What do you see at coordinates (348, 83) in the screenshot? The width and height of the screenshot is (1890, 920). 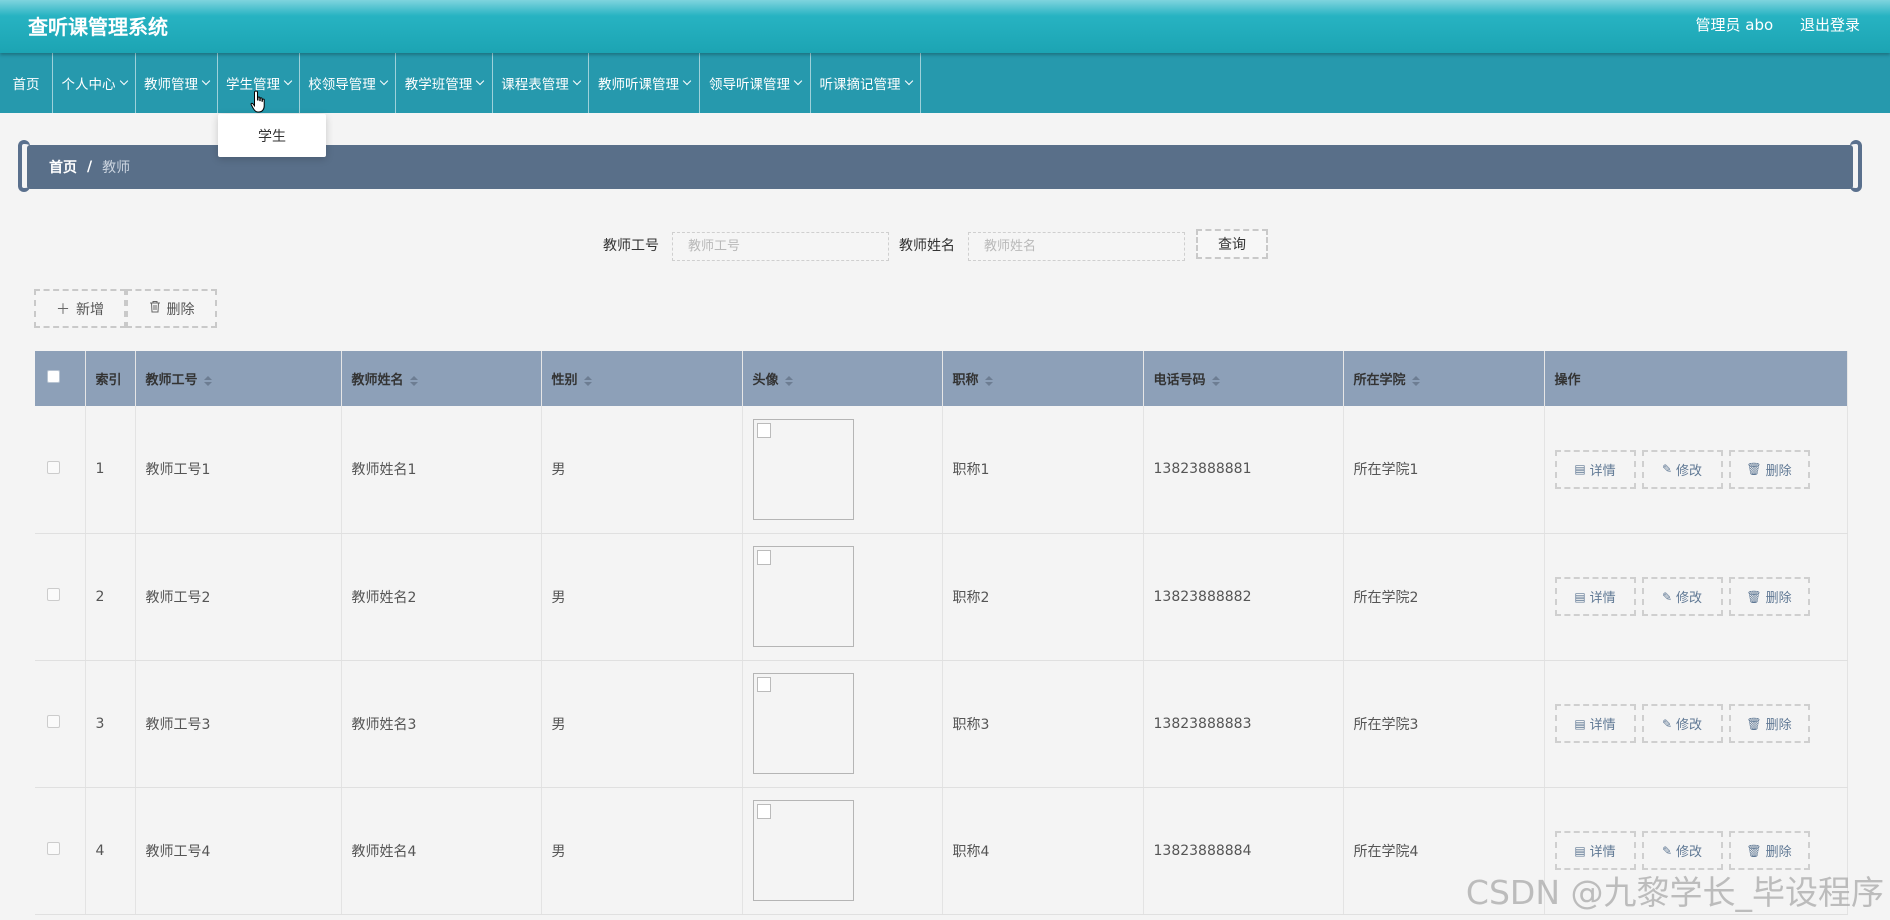 I see `nav-item-school-leader-management: 校领导管理` at bounding box center [348, 83].